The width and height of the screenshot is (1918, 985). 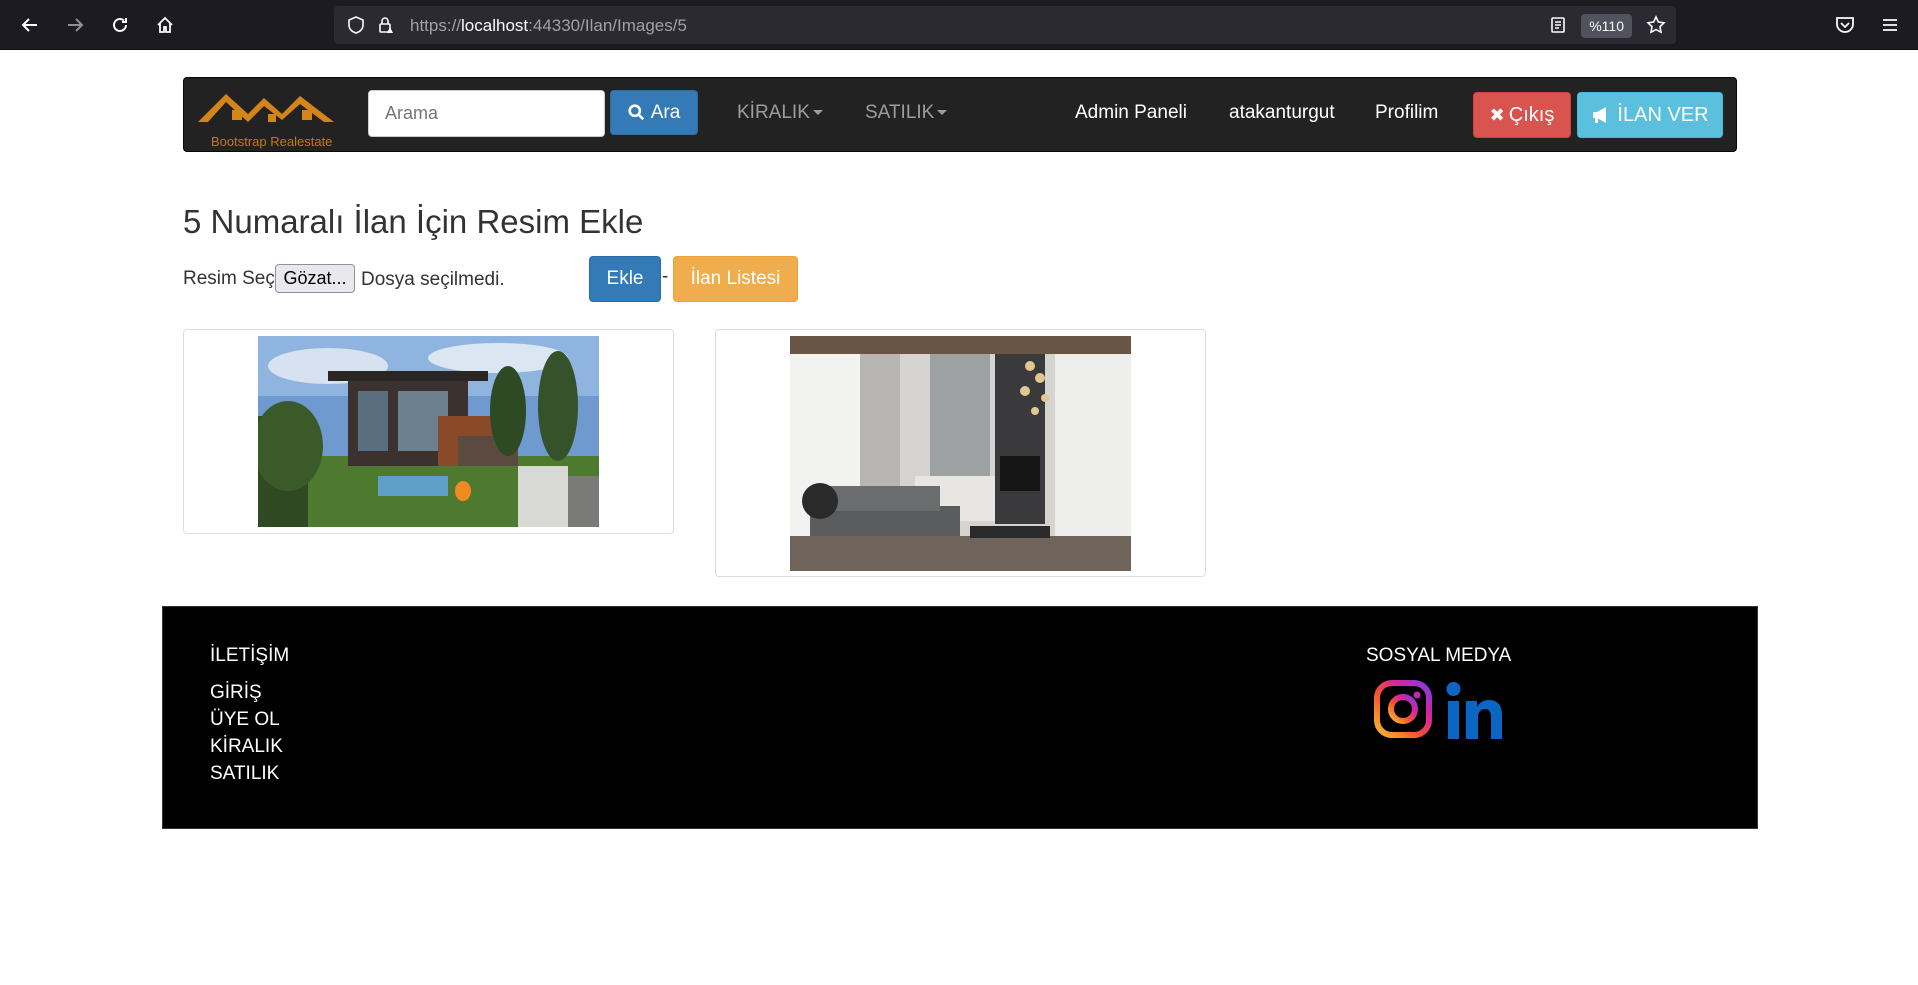 What do you see at coordinates (433, 279) in the screenshot?
I see `file-status: Dosya seçilmedi.` at bounding box center [433, 279].